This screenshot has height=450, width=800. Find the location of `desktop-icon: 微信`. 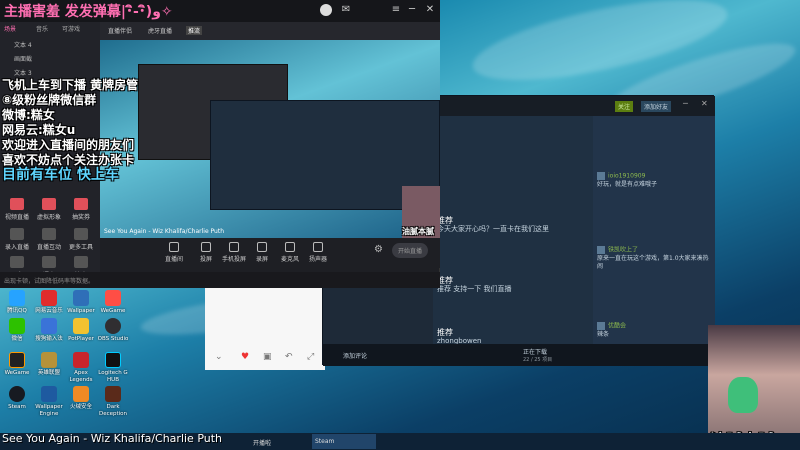

desktop-icon: 微信 is located at coordinates (17, 330).